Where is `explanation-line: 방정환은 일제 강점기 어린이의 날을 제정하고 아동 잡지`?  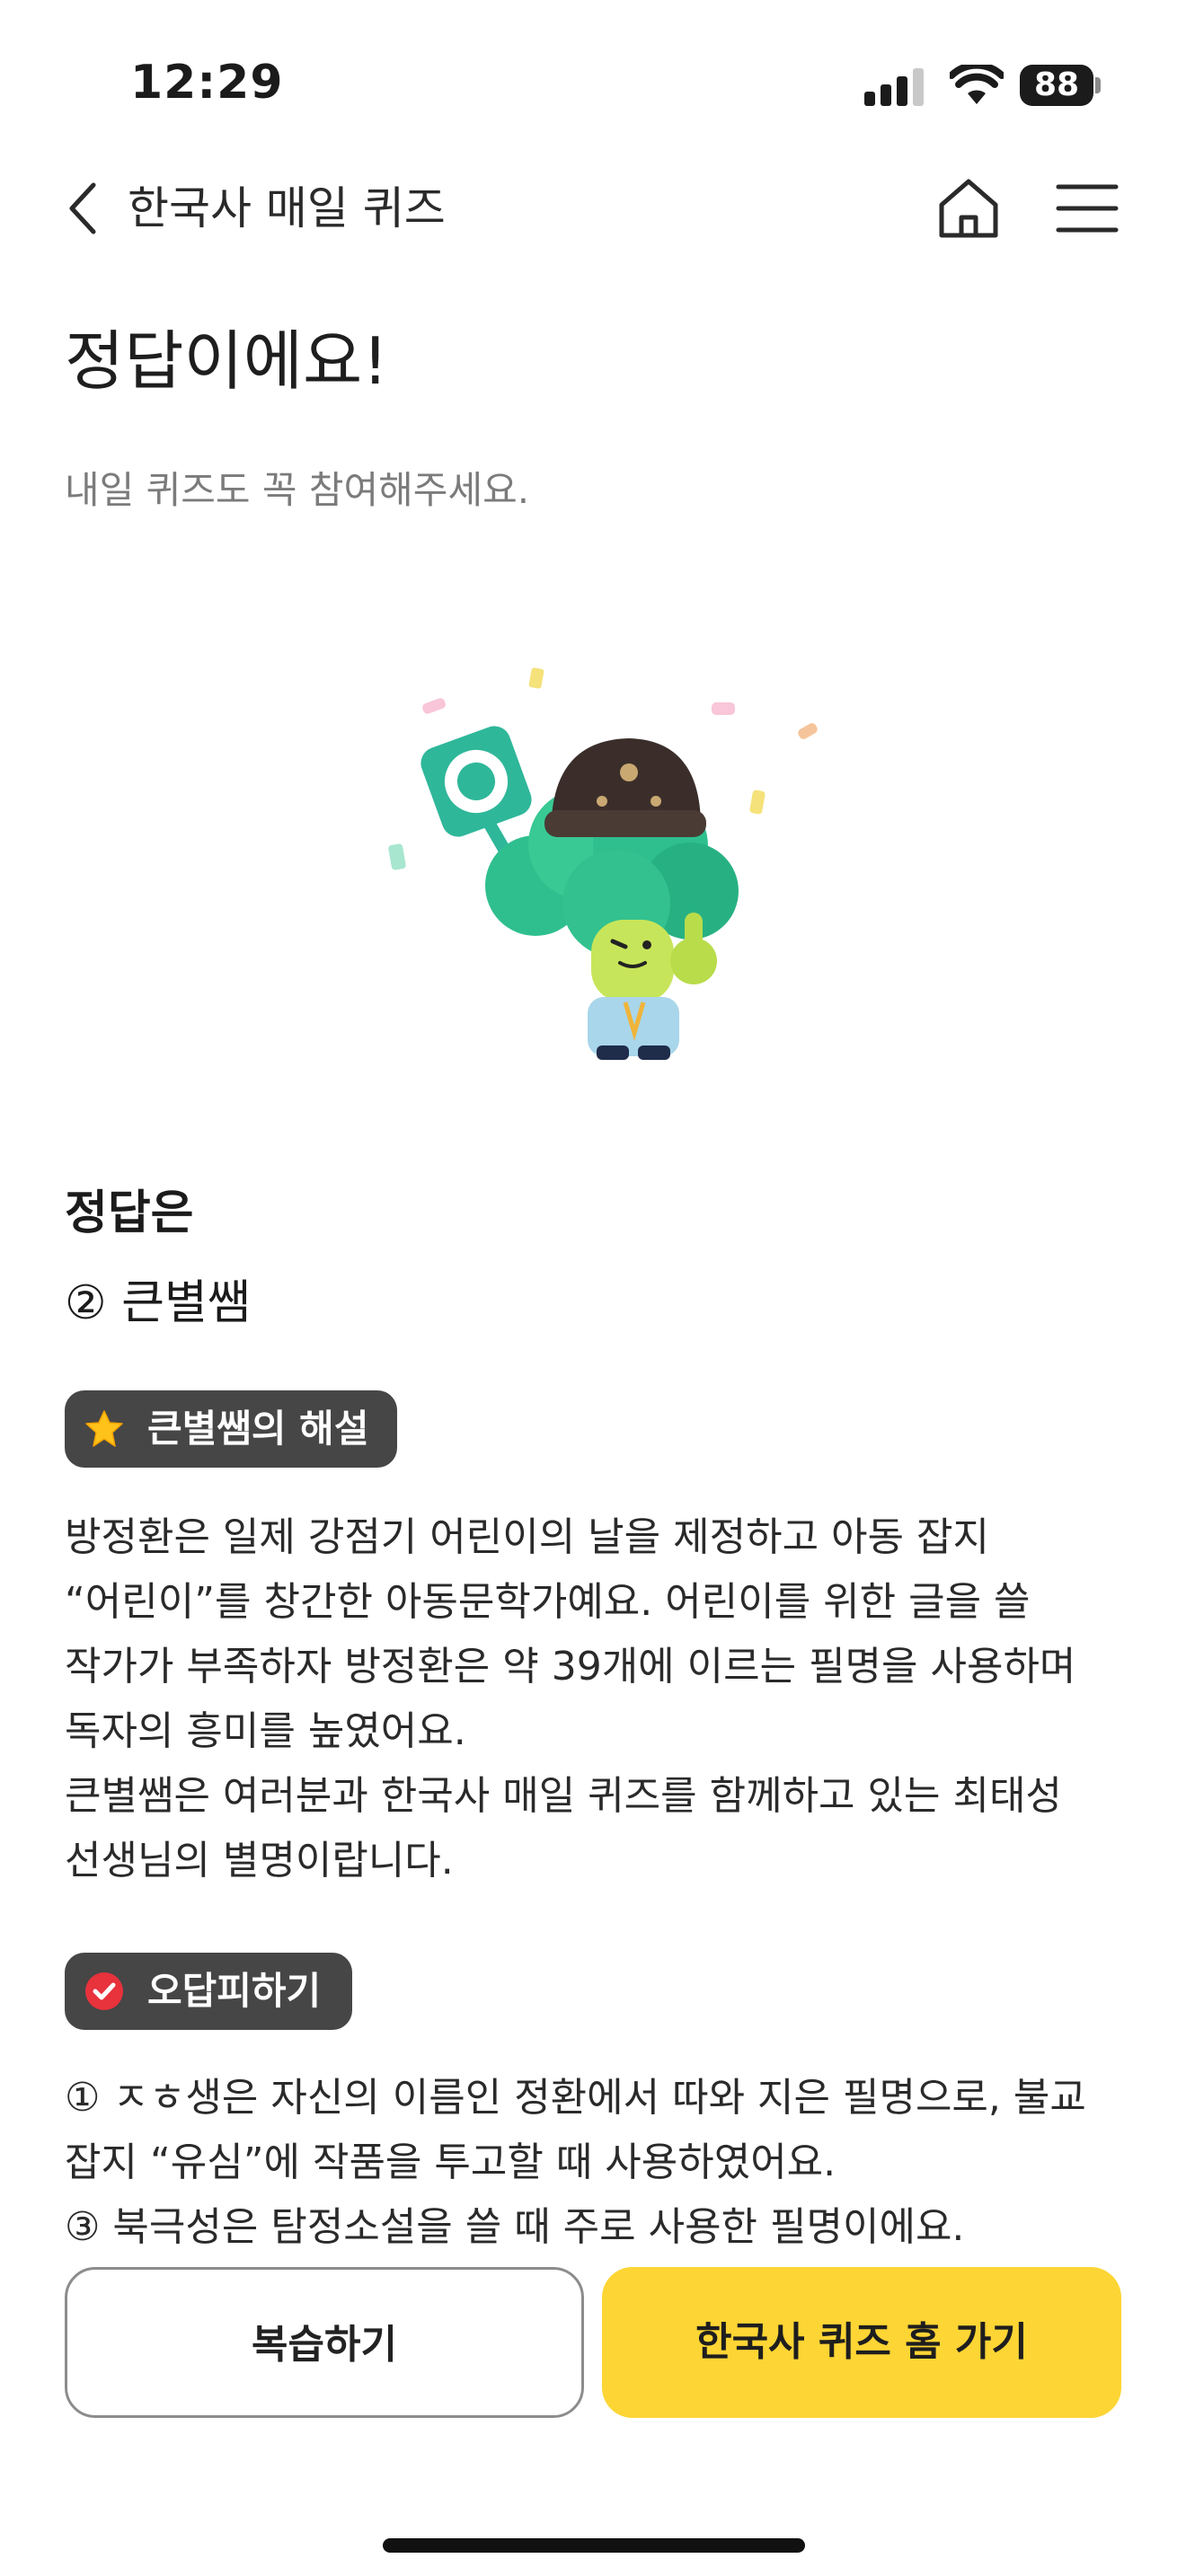 explanation-line: 방정환은 일제 강점기 어린이의 날을 제정하고 아동 잡지 is located at coordinates (527, 1537).